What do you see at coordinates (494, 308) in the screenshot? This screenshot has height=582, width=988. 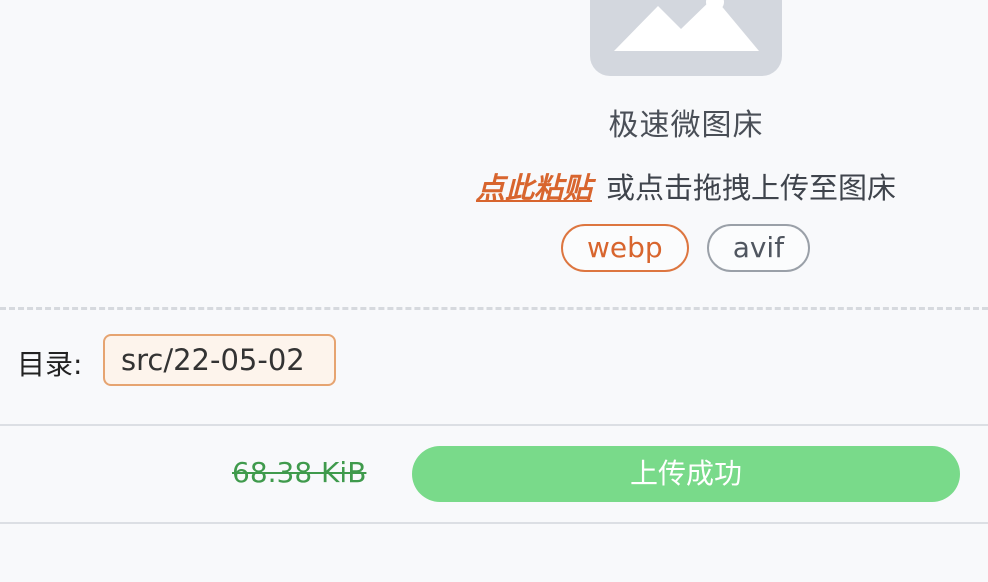 I see `dashed-divider` at bounding box center [494, 308].